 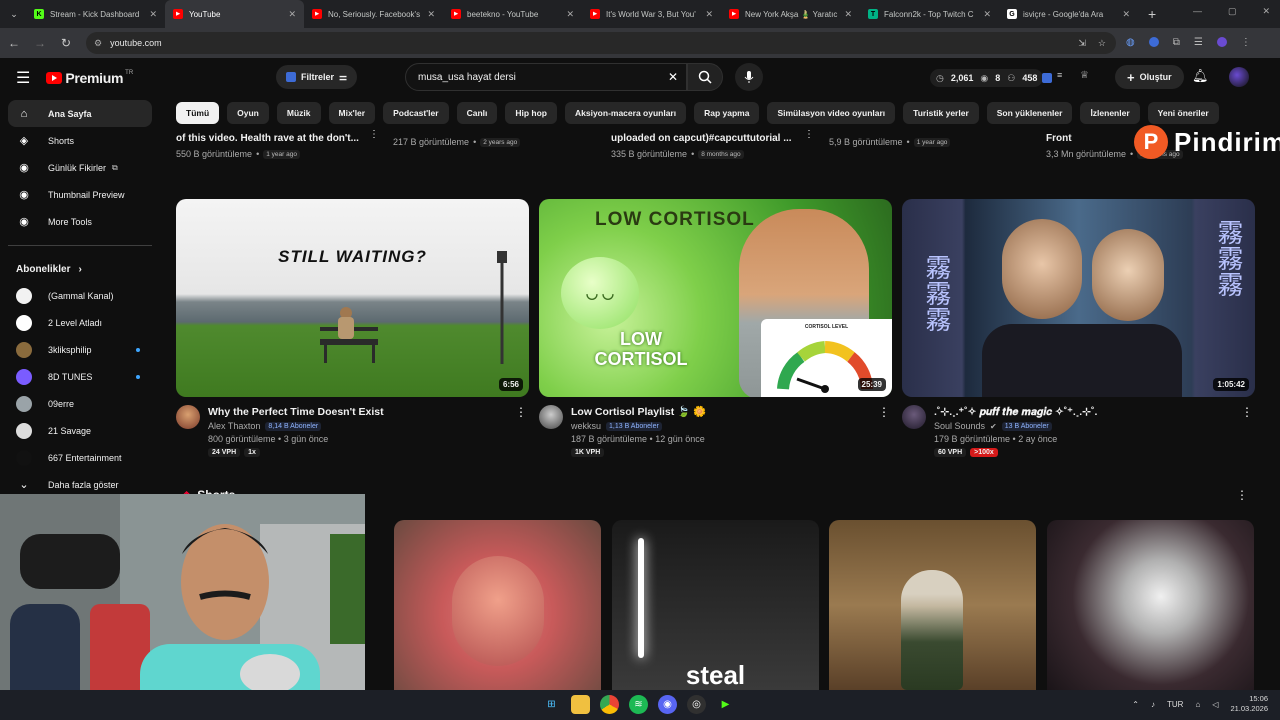 I want to click on search-input: musa_usa hayat dersi ✕, so click(x=546, y=77).